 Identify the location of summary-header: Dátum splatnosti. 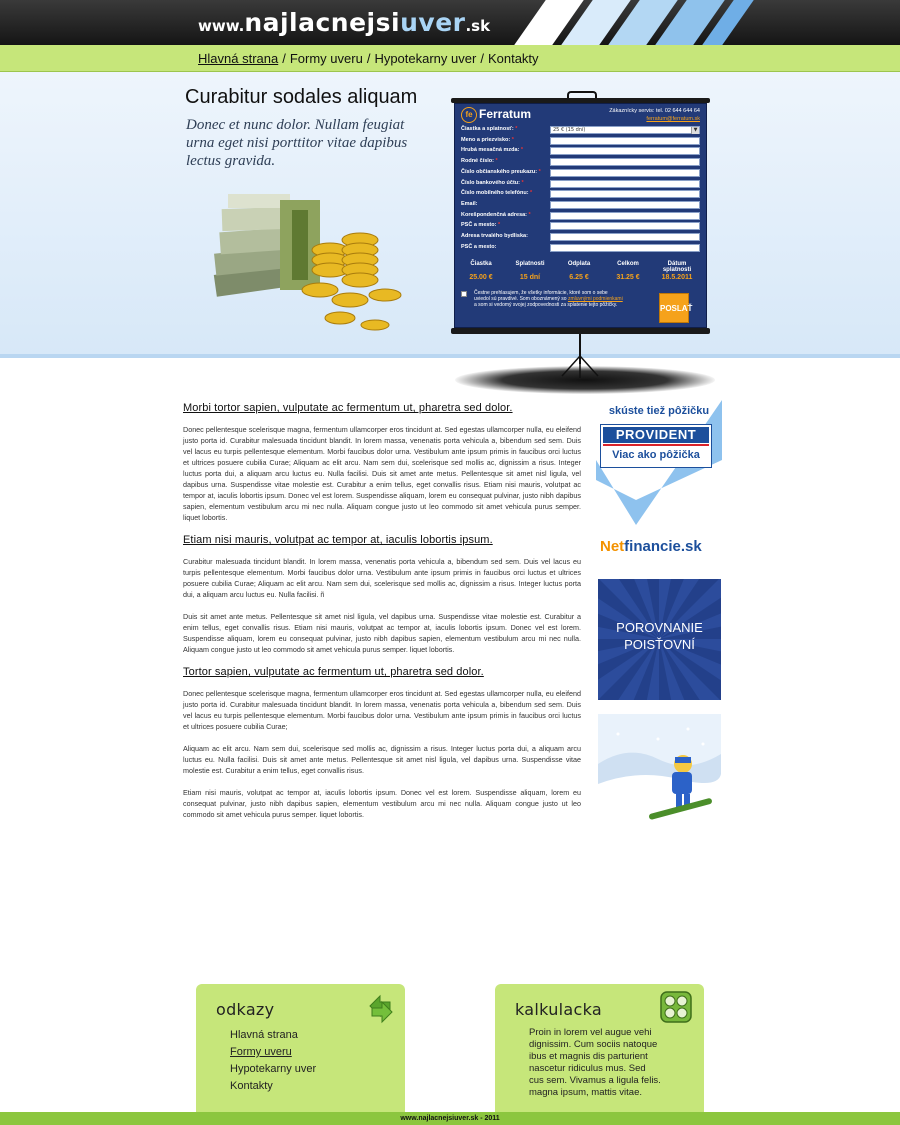
(677, 267).